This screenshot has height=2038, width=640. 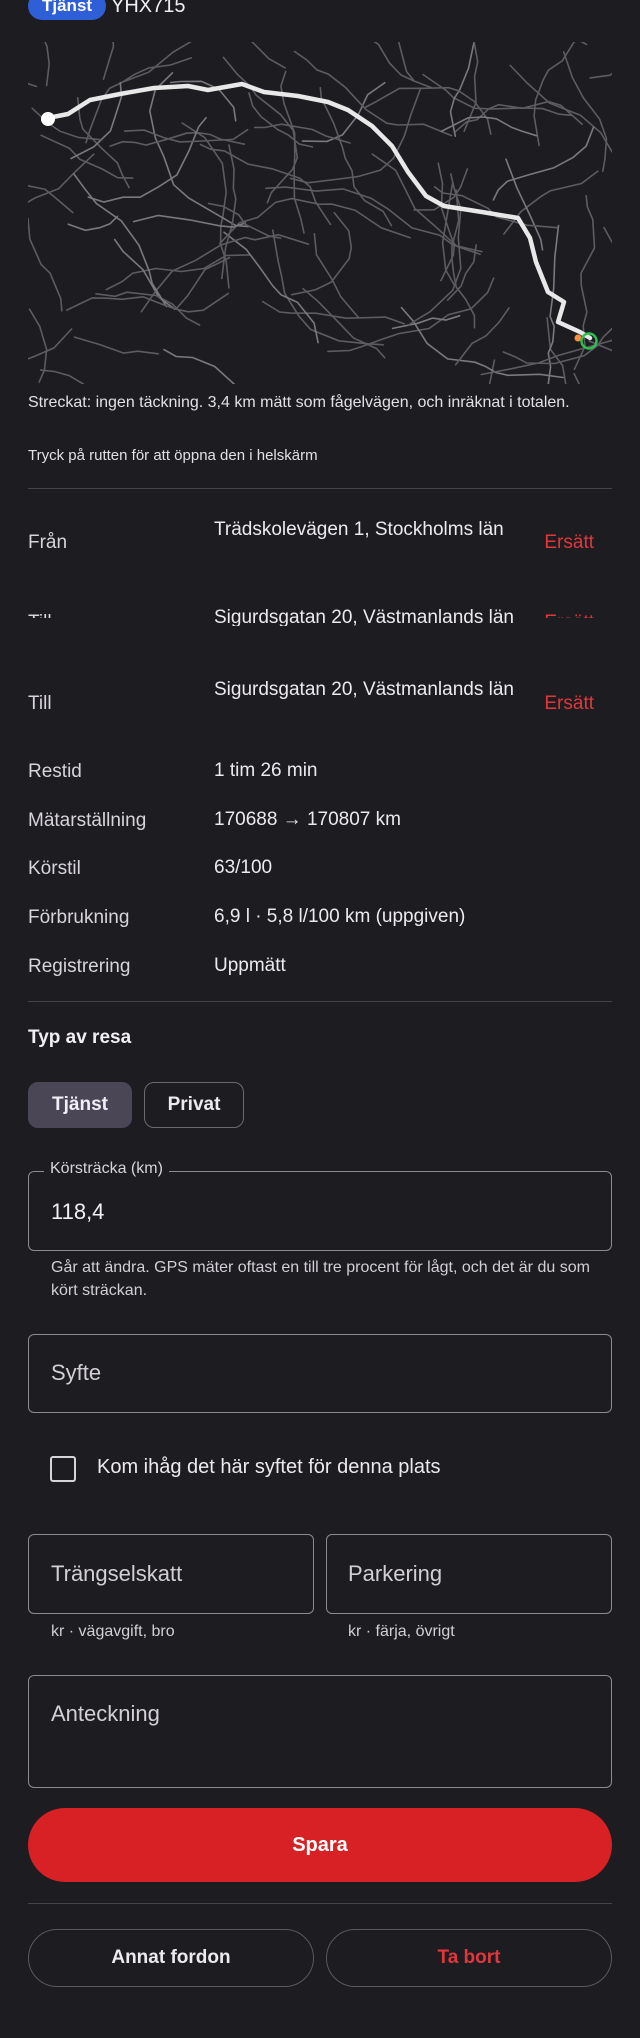 What do you see at coordinates (63, 1469) in the screenshot?
I see `remember-purpose-checkbox` at bounding box center [63, 1469].